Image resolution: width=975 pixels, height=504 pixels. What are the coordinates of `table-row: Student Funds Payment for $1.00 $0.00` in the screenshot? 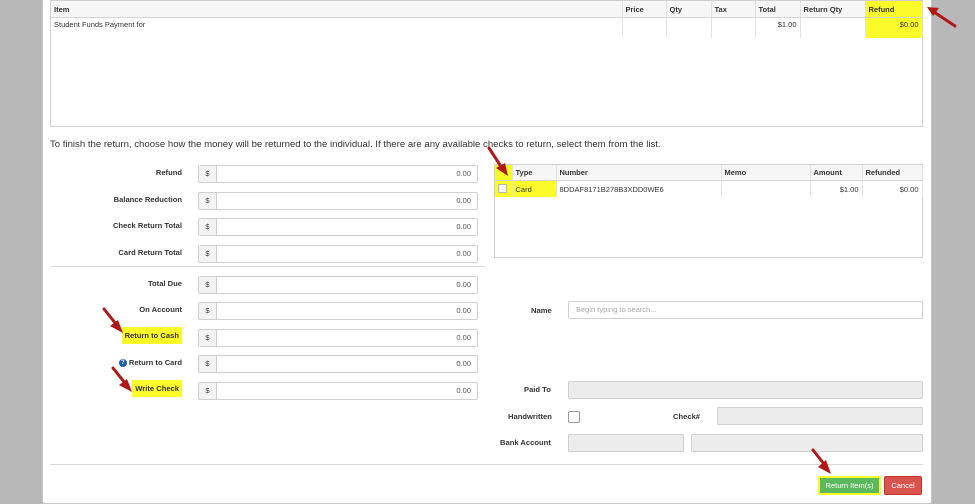 It's located at (487, 27).